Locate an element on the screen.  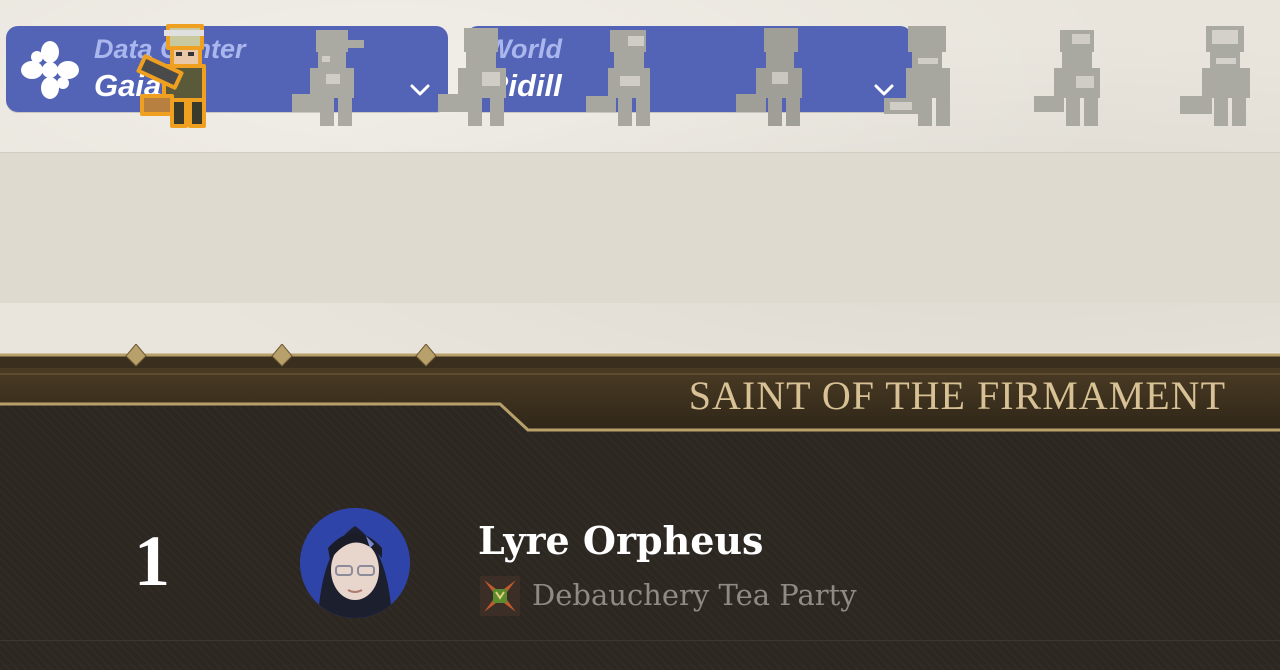
rank-number: 1 is located at coordinates (152, 561).